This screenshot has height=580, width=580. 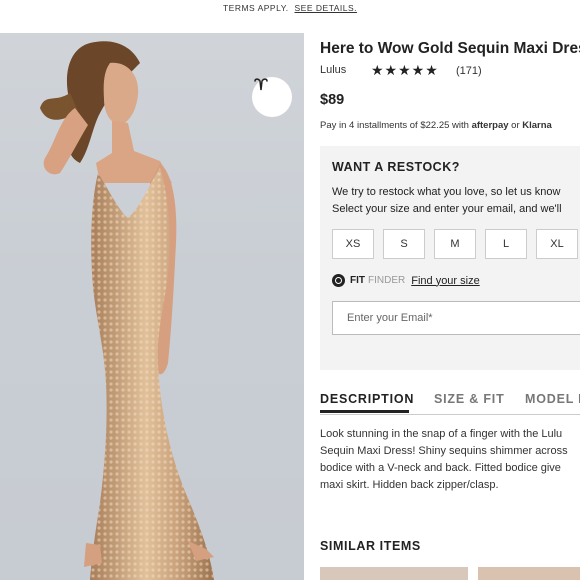 What do you see at coordinates (255, 8) in the screenshot?
I see `promo-text: TERMS APPLY.` at bounding box center [255, 8].